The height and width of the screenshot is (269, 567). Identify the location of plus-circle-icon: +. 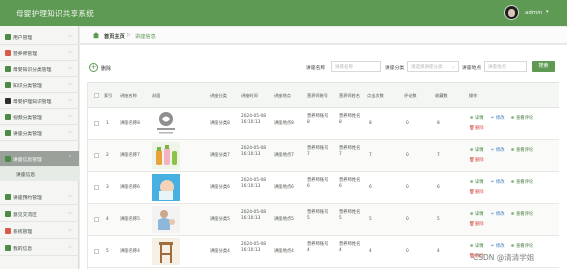
(93, 67).